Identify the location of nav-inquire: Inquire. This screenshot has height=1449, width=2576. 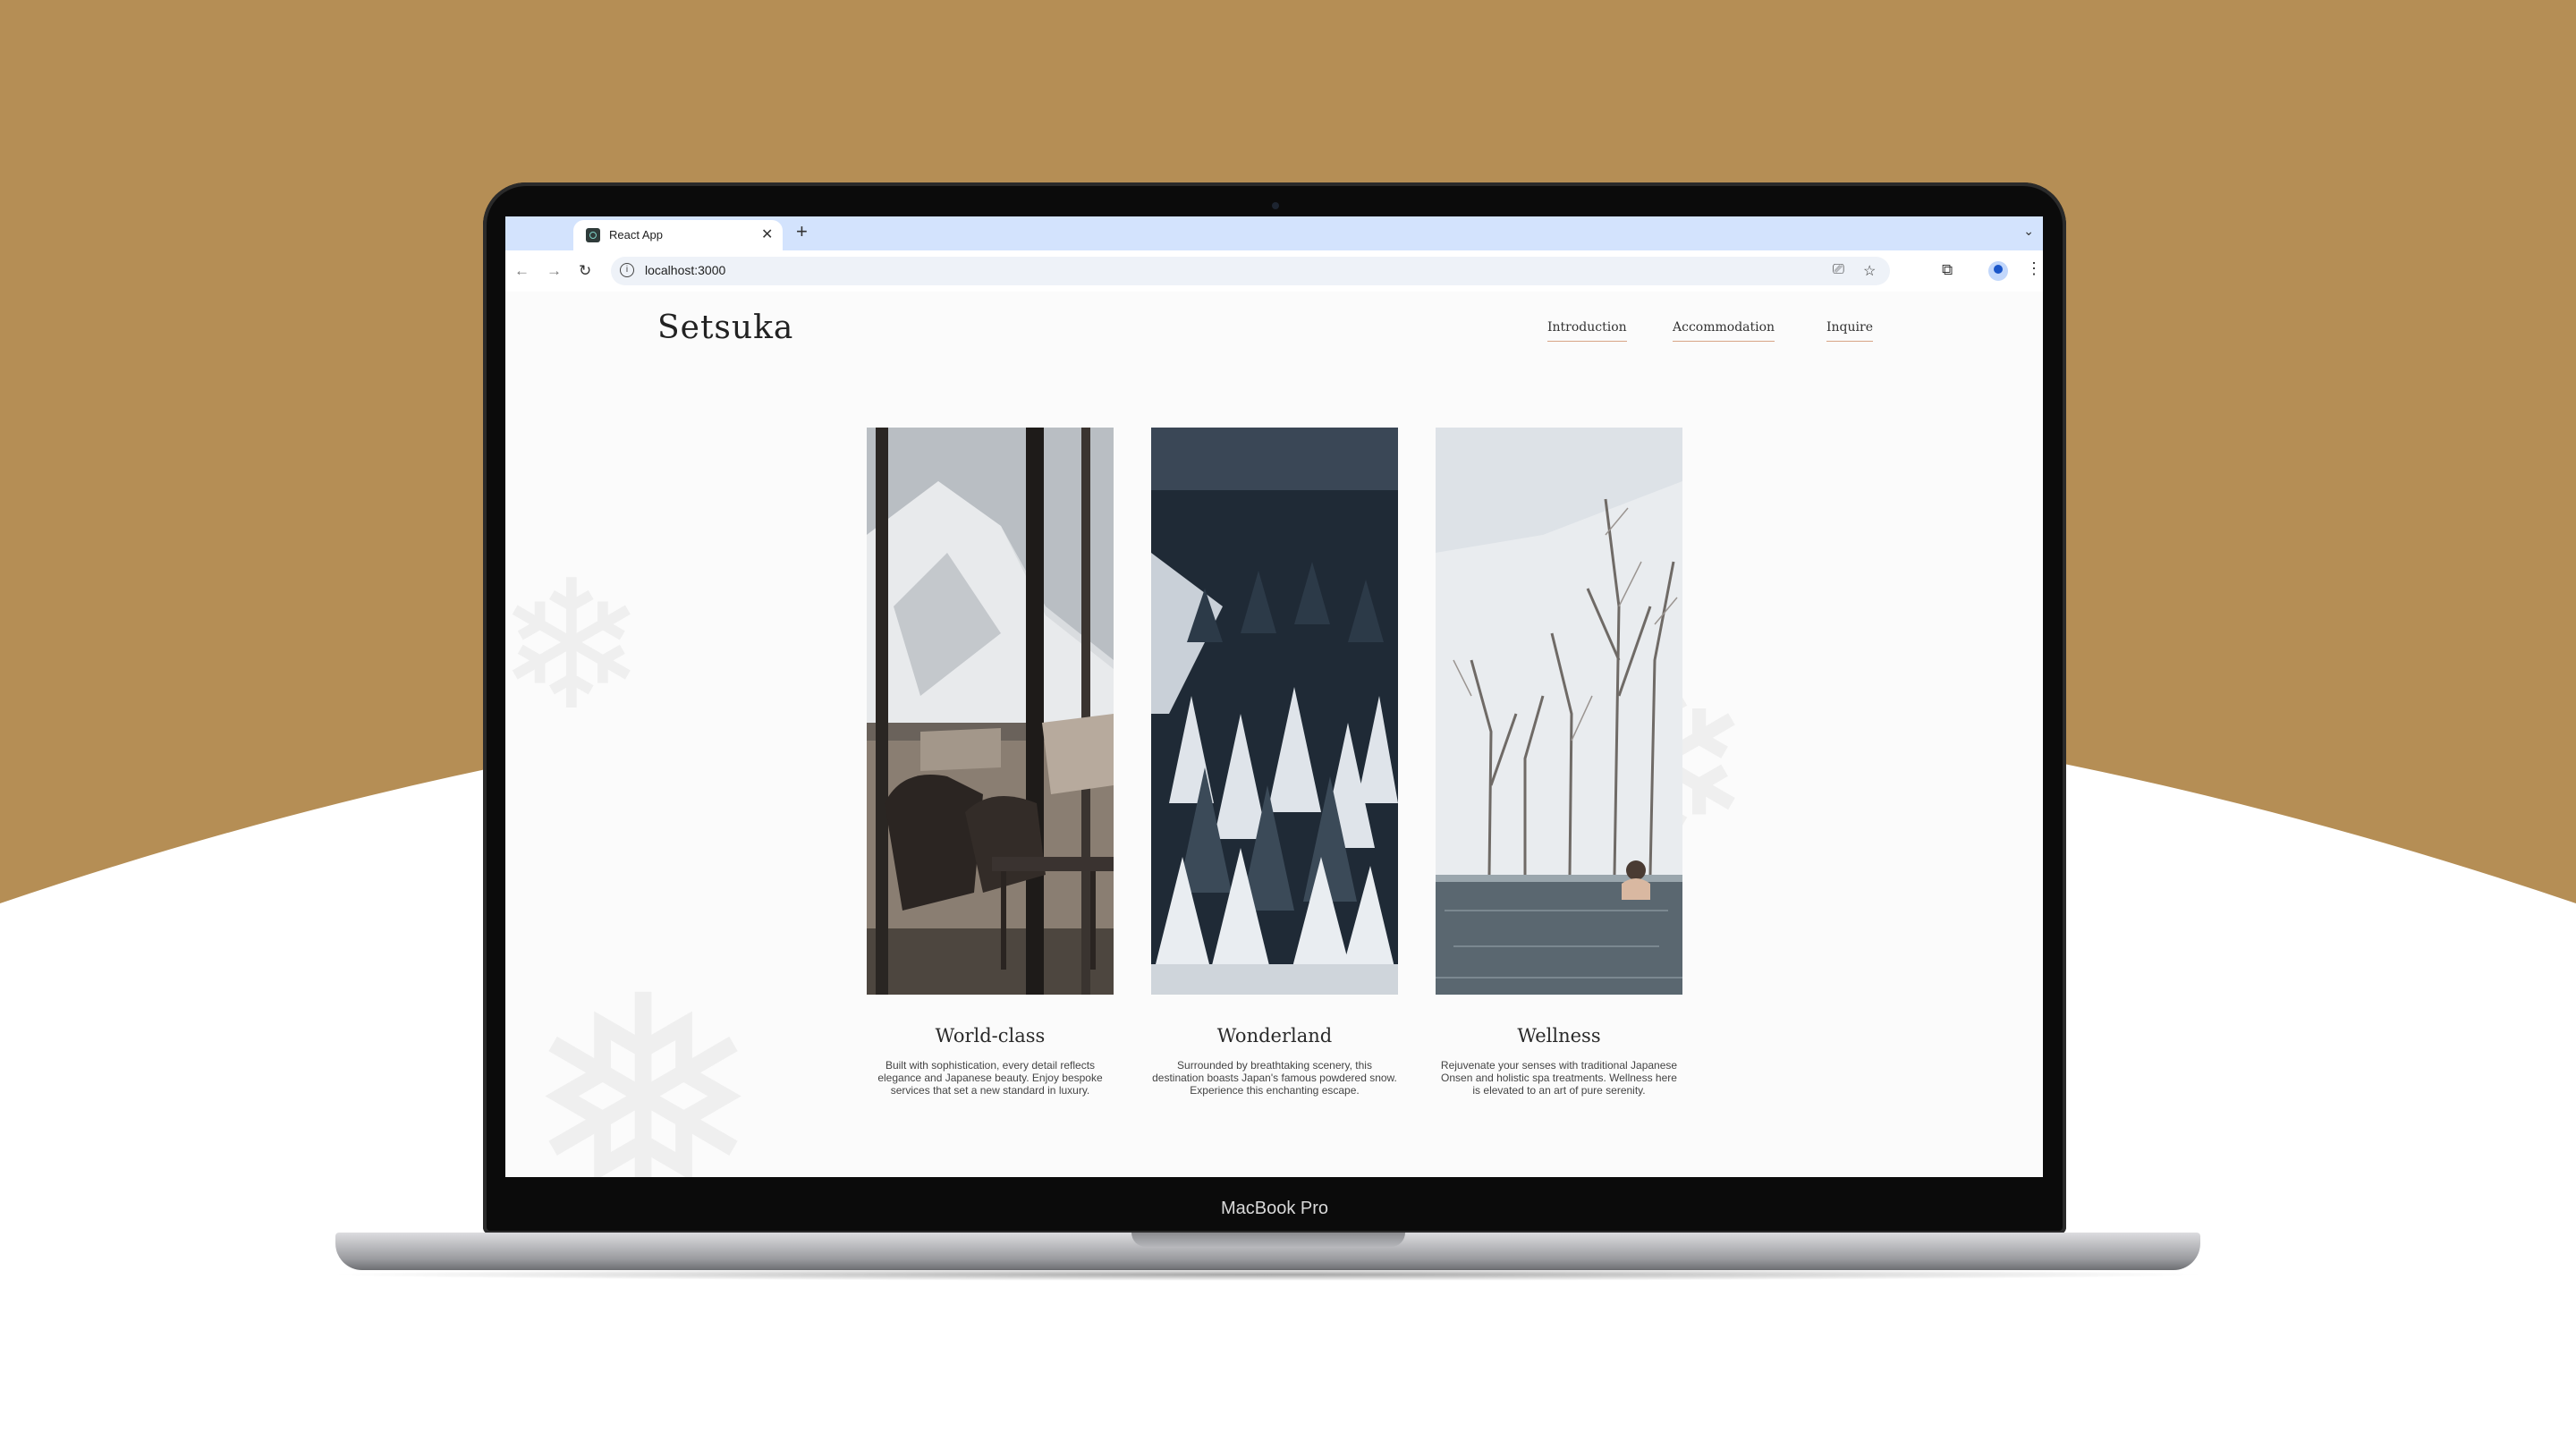
(1849, 331).